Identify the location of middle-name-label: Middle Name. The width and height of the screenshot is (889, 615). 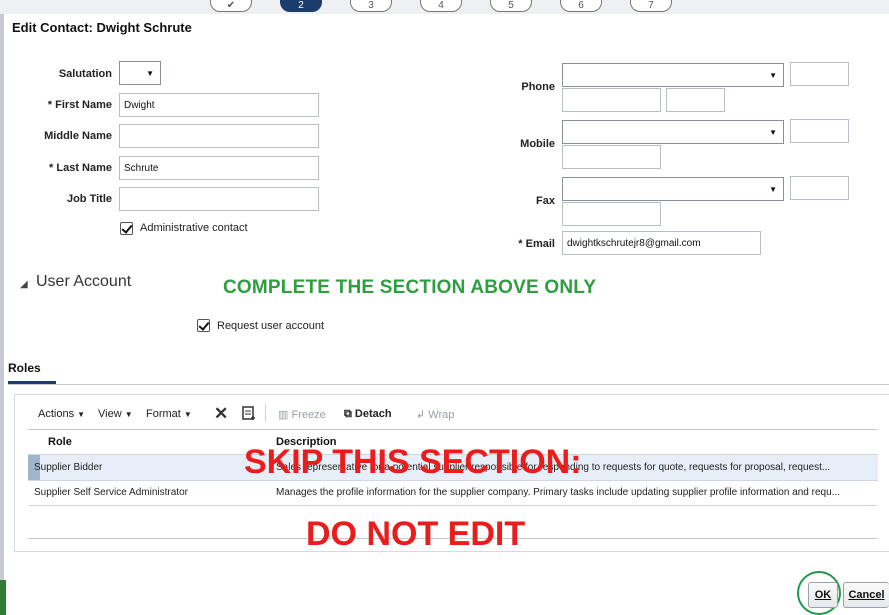
(78, 136).